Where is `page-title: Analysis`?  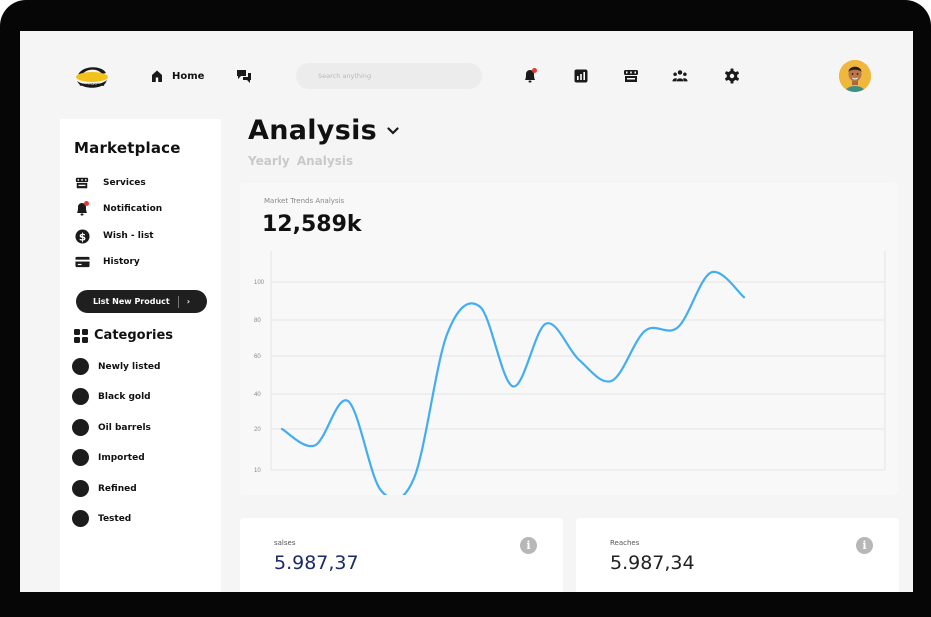
page-title: Analysis is located at coordinates (323, 130).